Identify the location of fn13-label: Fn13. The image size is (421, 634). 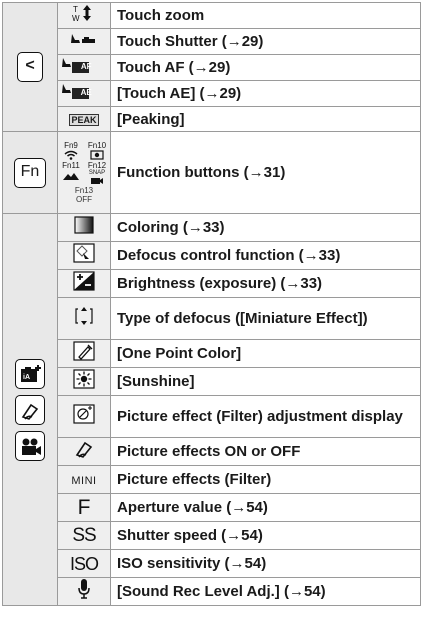
(84, 190).